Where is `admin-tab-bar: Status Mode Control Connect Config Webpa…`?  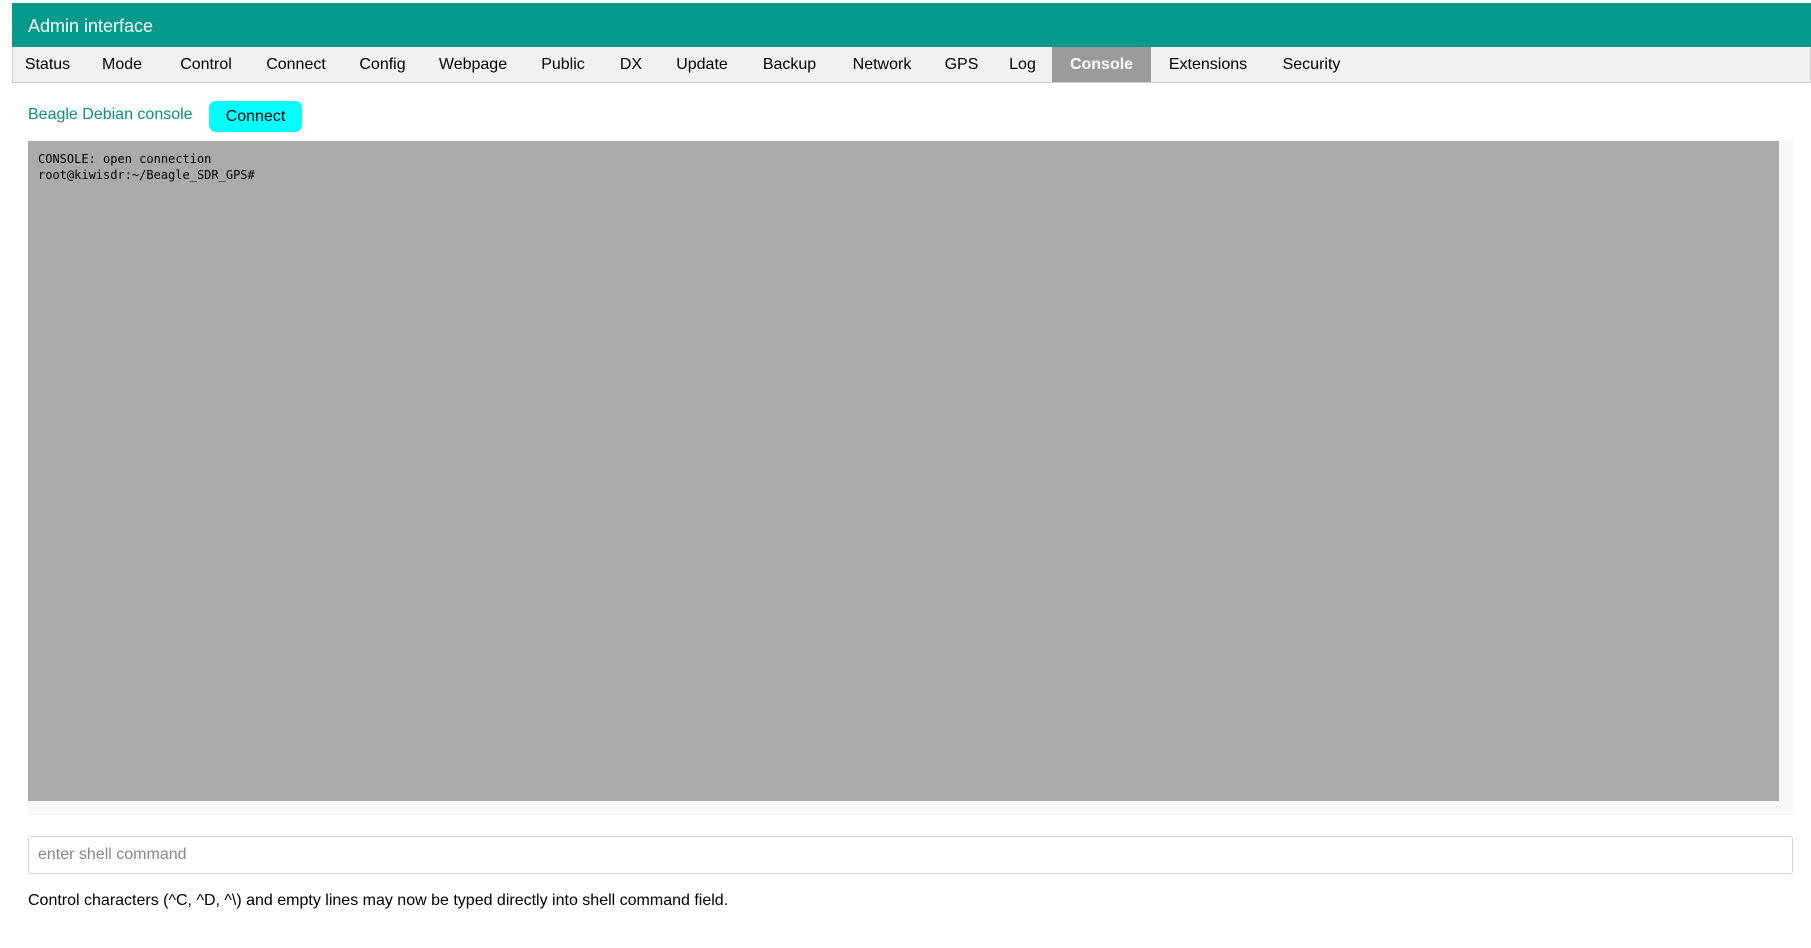 admin-tab-bar: Status Mode Control Connect Config Webpa… is located at coordinates (911, 65).